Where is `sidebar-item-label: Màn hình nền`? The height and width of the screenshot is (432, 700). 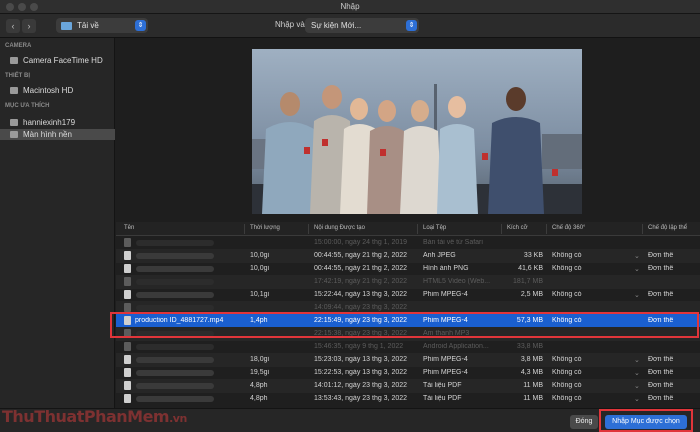 sidebar-item-label: Màn hình nền is located at coordinates (47, 134).